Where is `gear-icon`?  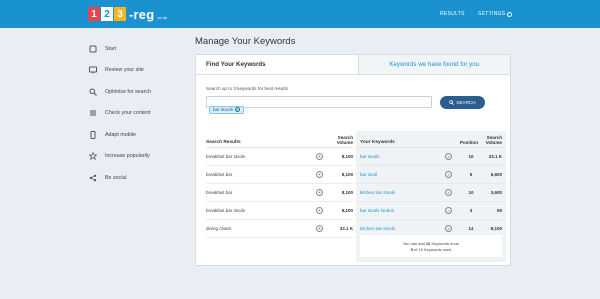
gear-icon is located at coordinates (510, 14).